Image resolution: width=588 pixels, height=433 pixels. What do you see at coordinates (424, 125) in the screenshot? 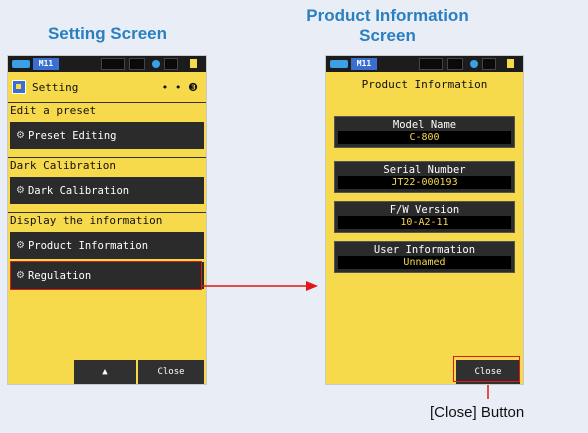
I see `field-label: Model Name` at bounding box center [424, 125].